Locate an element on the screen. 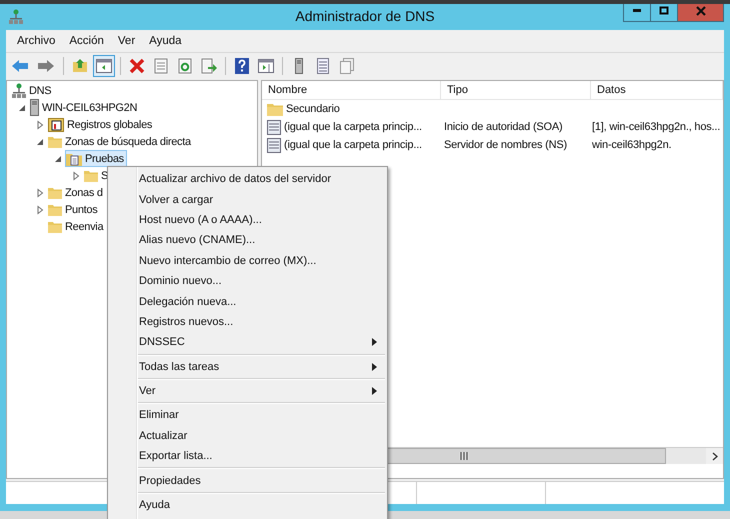 Image resolution: width=730 pixels, height=519 pixels. tree-item: Zonas de búsqueda directa is located at coordinates (120, 141).